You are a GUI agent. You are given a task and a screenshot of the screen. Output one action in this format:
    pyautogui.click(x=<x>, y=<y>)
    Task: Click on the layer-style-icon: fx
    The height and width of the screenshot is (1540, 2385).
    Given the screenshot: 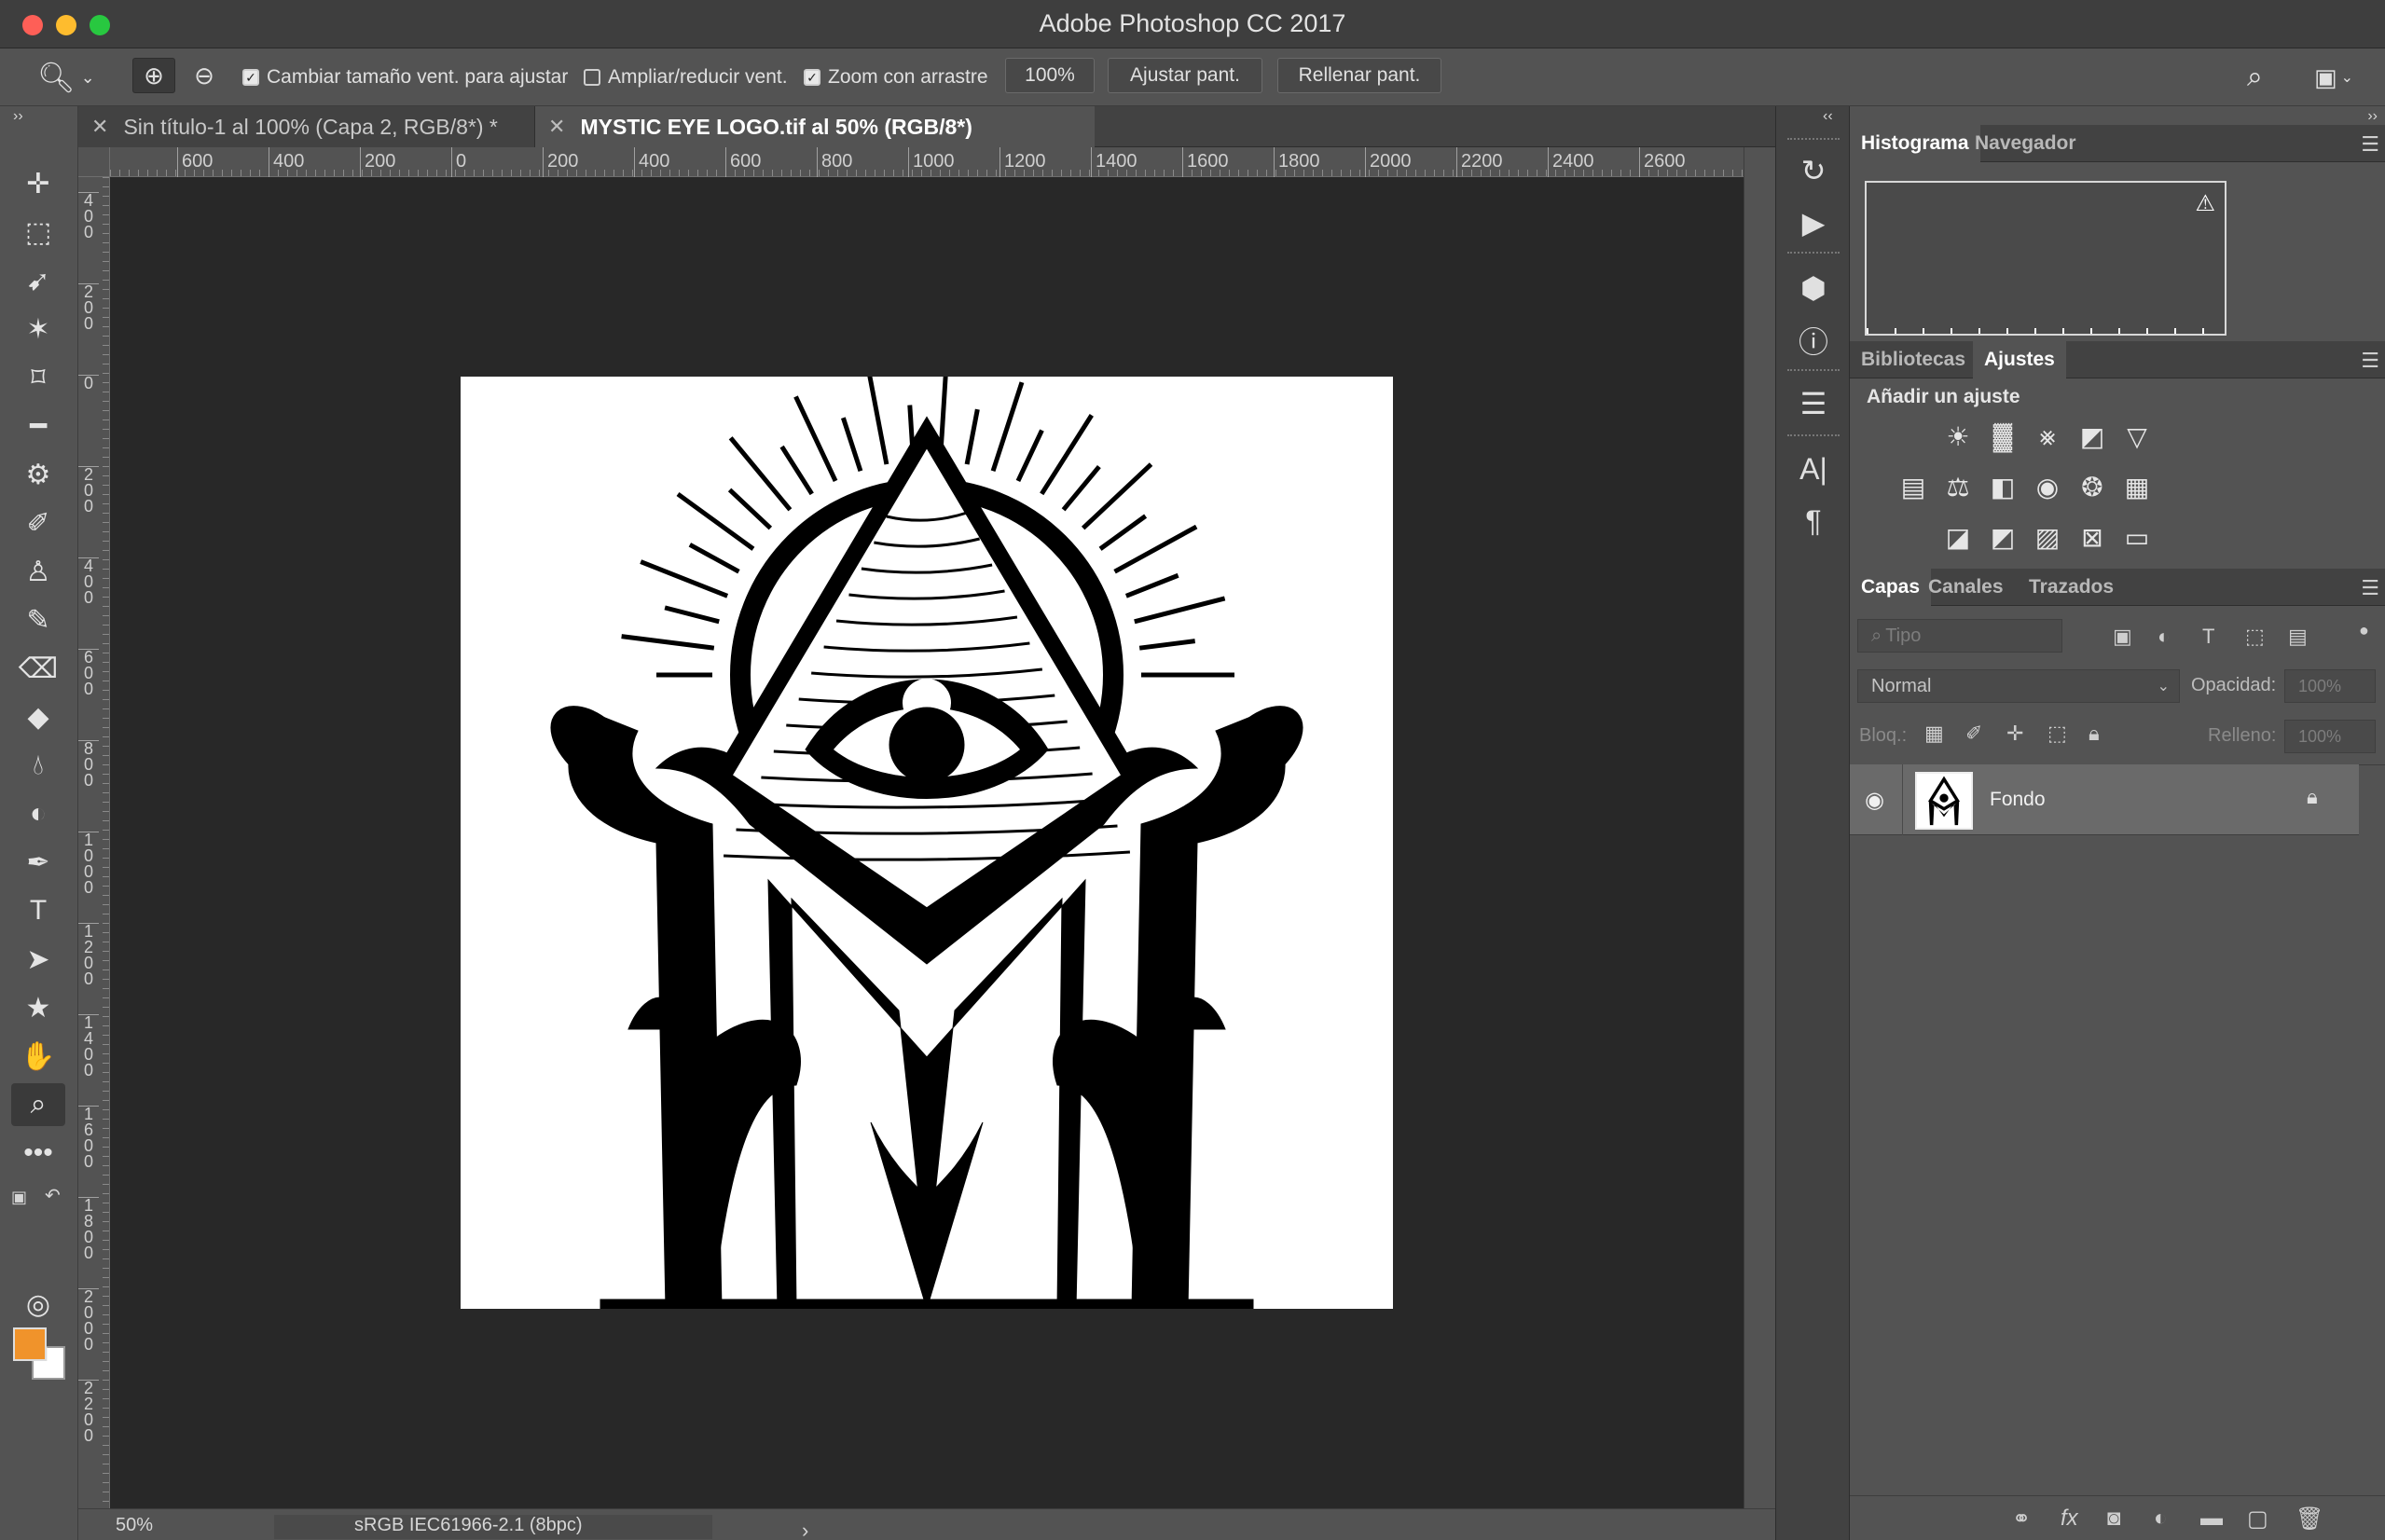 What is the action you would take?
    pyautogui.click(x=2069, y=1519)
    